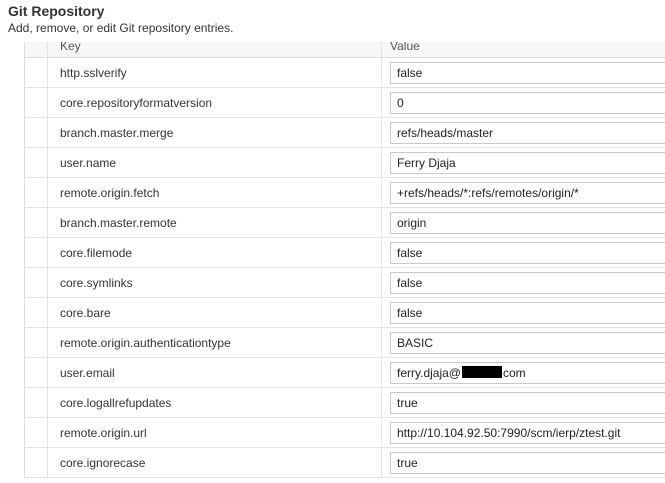 This screenshot has width=665, height=483. I want to click on page-title: Git Repository, so click(56, 11).